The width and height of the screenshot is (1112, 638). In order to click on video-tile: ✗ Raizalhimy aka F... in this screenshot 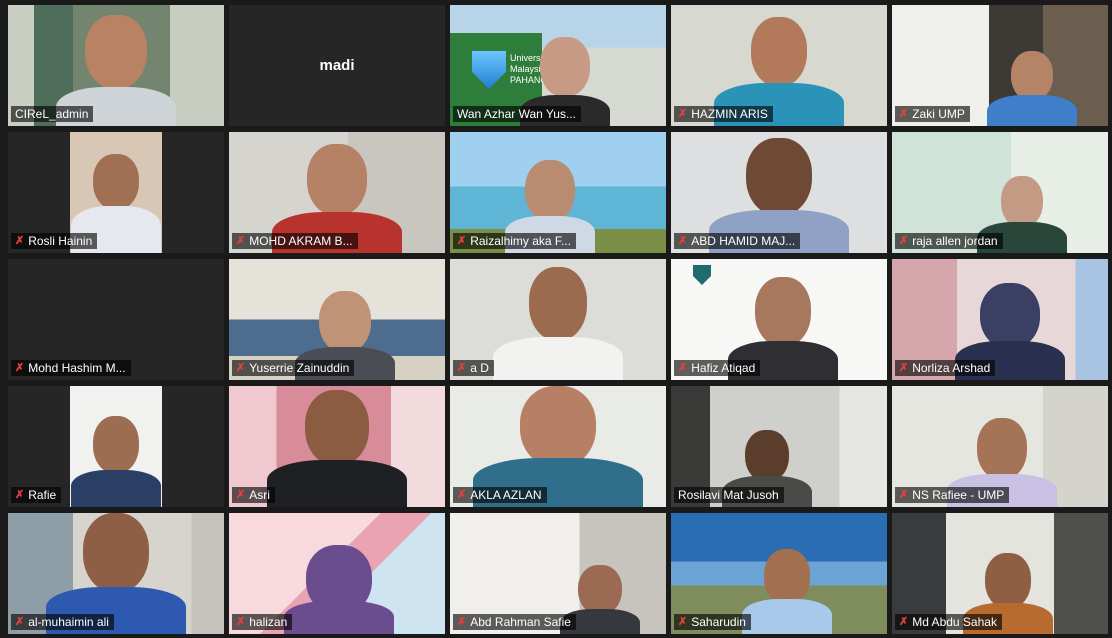, I will do `click(558, 192)`.